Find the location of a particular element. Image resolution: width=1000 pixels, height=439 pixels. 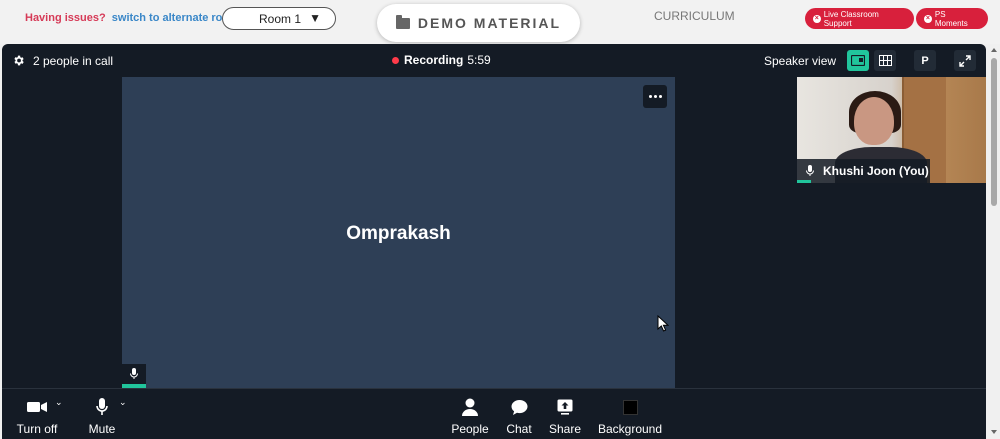

ps-moments-button: × PS Moments is located at coordinates (952, 18).